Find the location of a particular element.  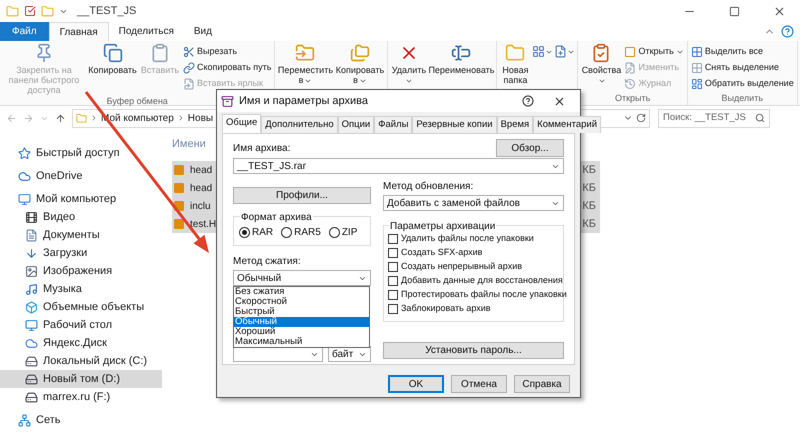

ribbon-tab: Главная is located at coordinates (78, 31).